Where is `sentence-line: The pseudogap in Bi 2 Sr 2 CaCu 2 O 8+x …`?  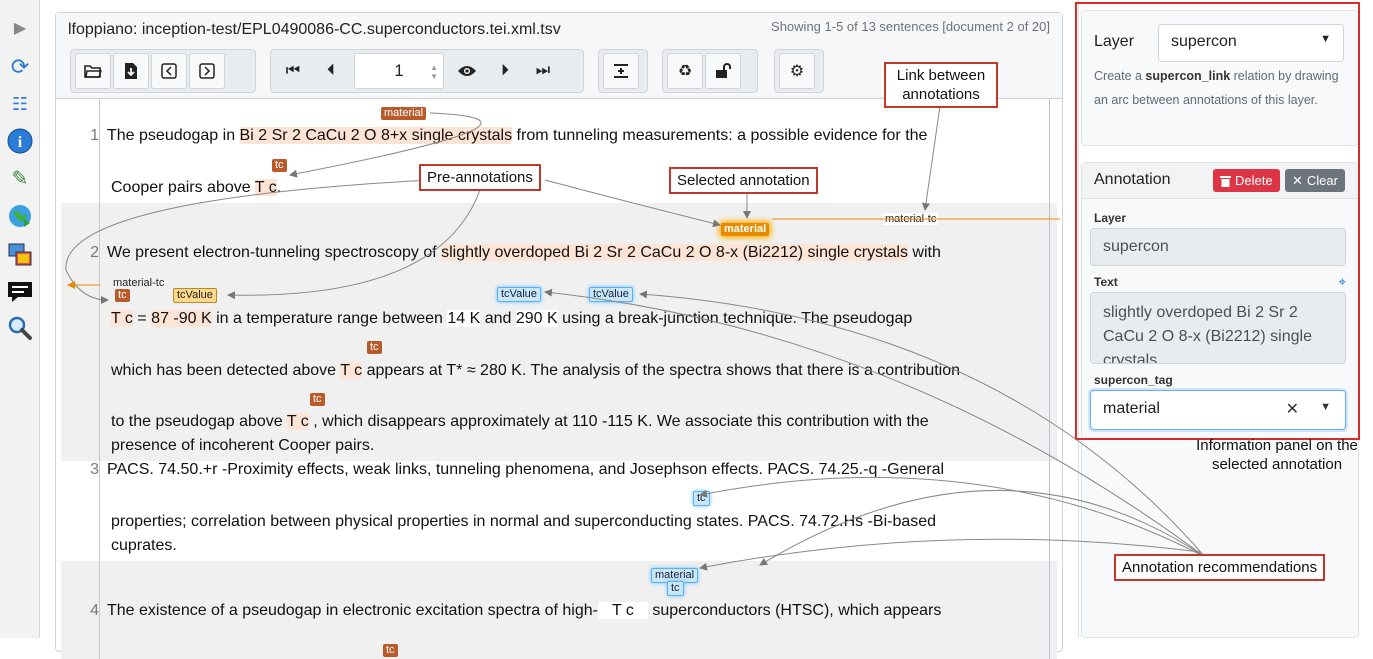
sentence-line: The pseudogap in Bi 2 Sr 2 CaCu 2 O 8+x … is located at coordinates (517, 135).